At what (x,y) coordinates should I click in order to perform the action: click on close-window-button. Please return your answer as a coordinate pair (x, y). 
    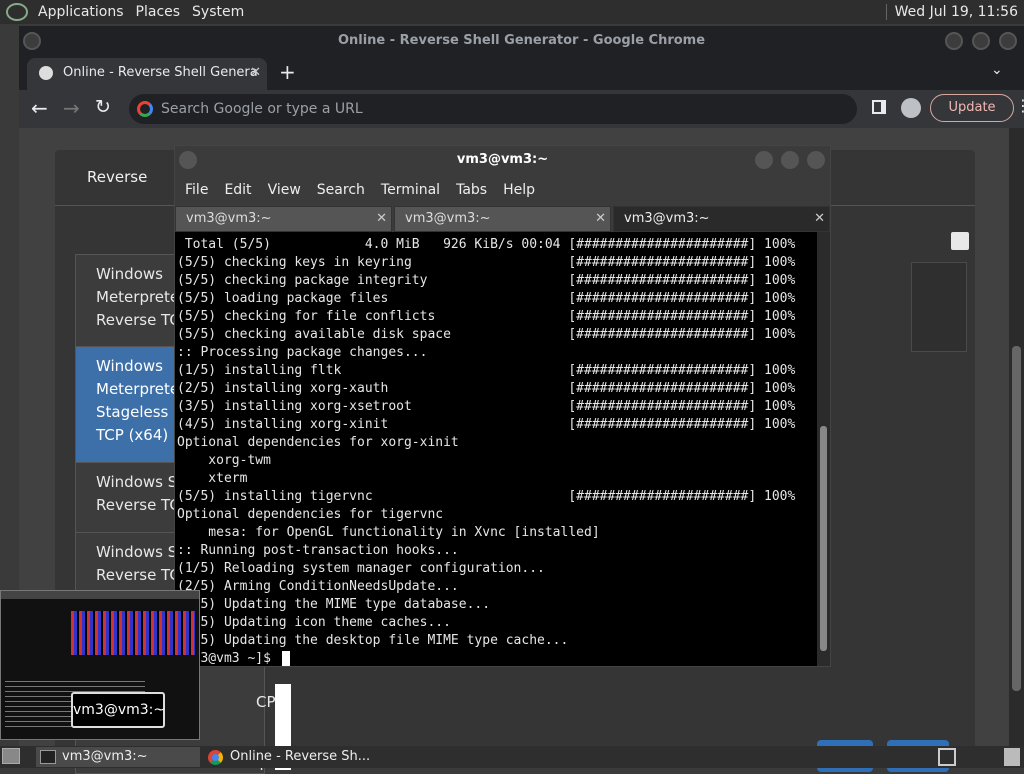
    Looking at the image, I should click on (1008, 41).